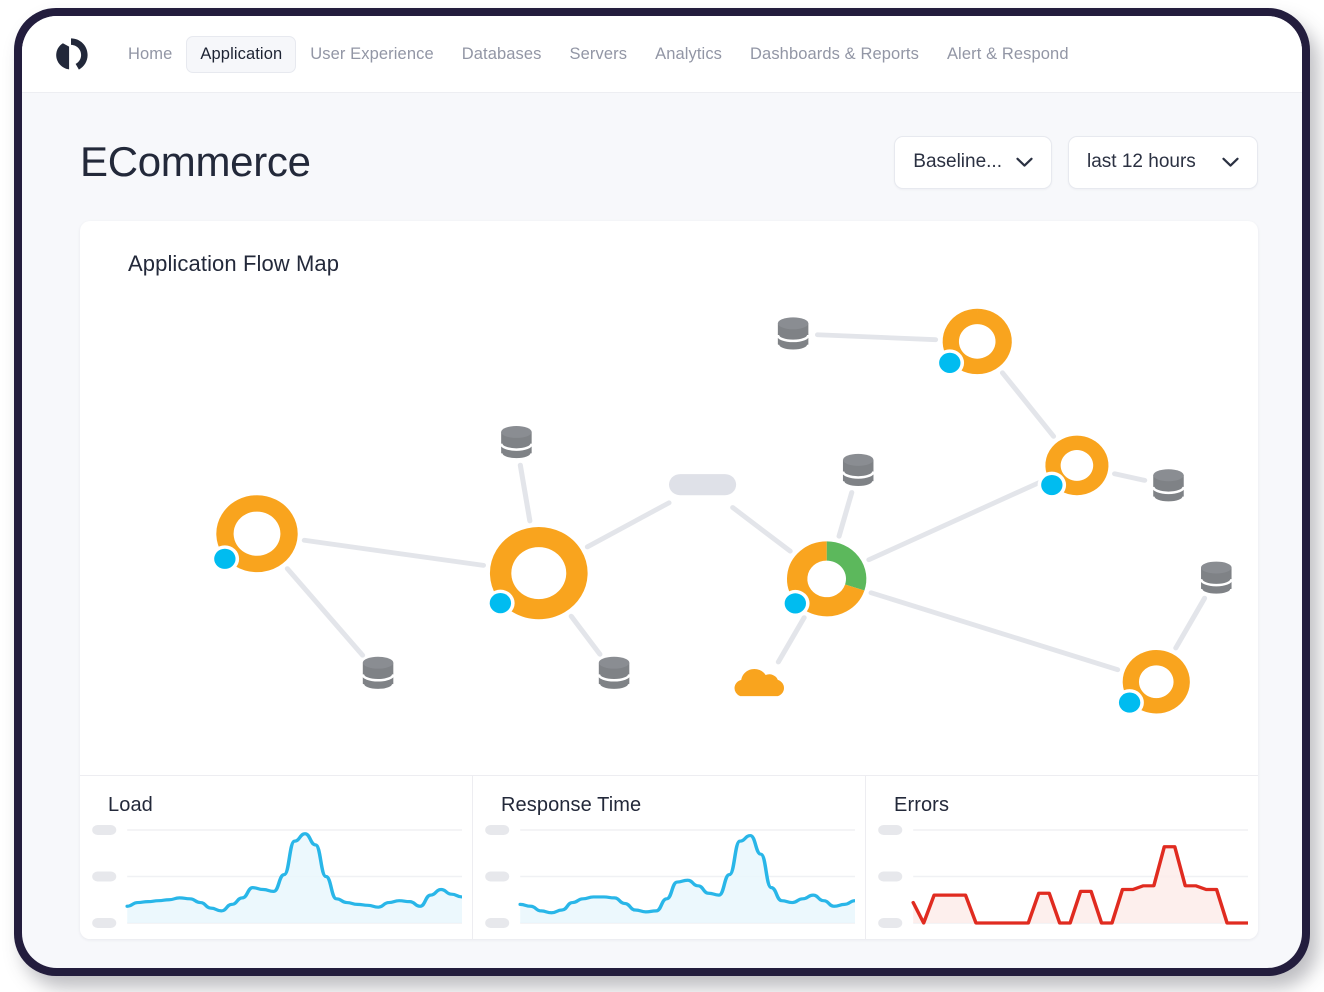 The height and width of the screenshot is (992, 1324). Describe the element at coordinates (502, 54) in the screenshot. I see `nav-item-databases: Databases` at that location.